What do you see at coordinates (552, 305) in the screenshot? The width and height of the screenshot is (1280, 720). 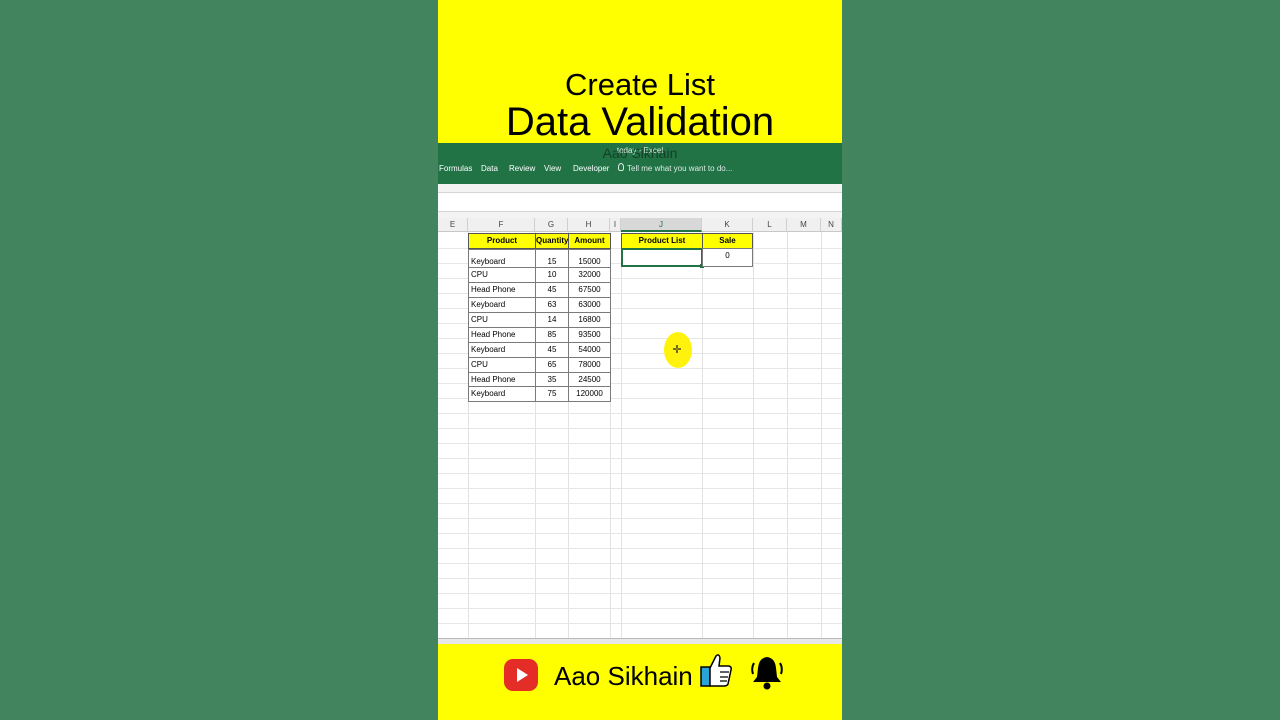 I see `table-cell-quantity: 63` at bounding box center [552, 305].